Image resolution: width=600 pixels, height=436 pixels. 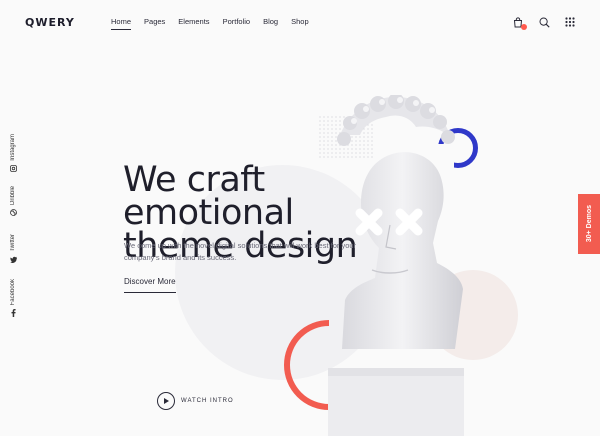 I want to click on social-dribble-label: Dribble, so click(x=13, y=196).